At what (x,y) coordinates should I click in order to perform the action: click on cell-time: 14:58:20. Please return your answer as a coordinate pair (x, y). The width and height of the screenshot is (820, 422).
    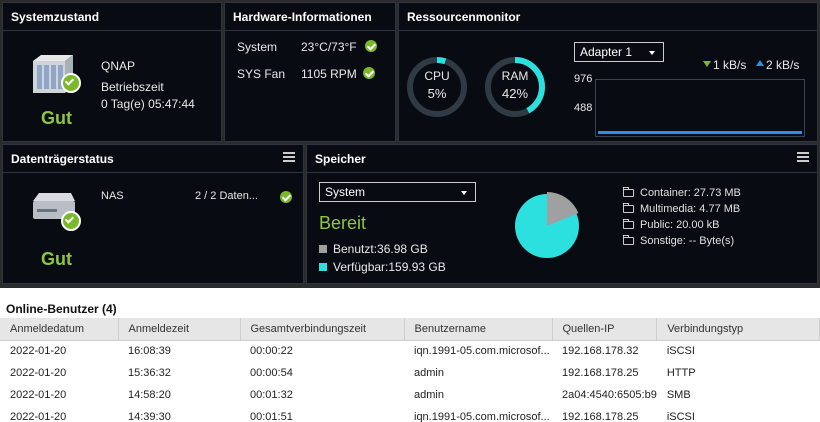
    Looking at the image, I should click on (149, 395).